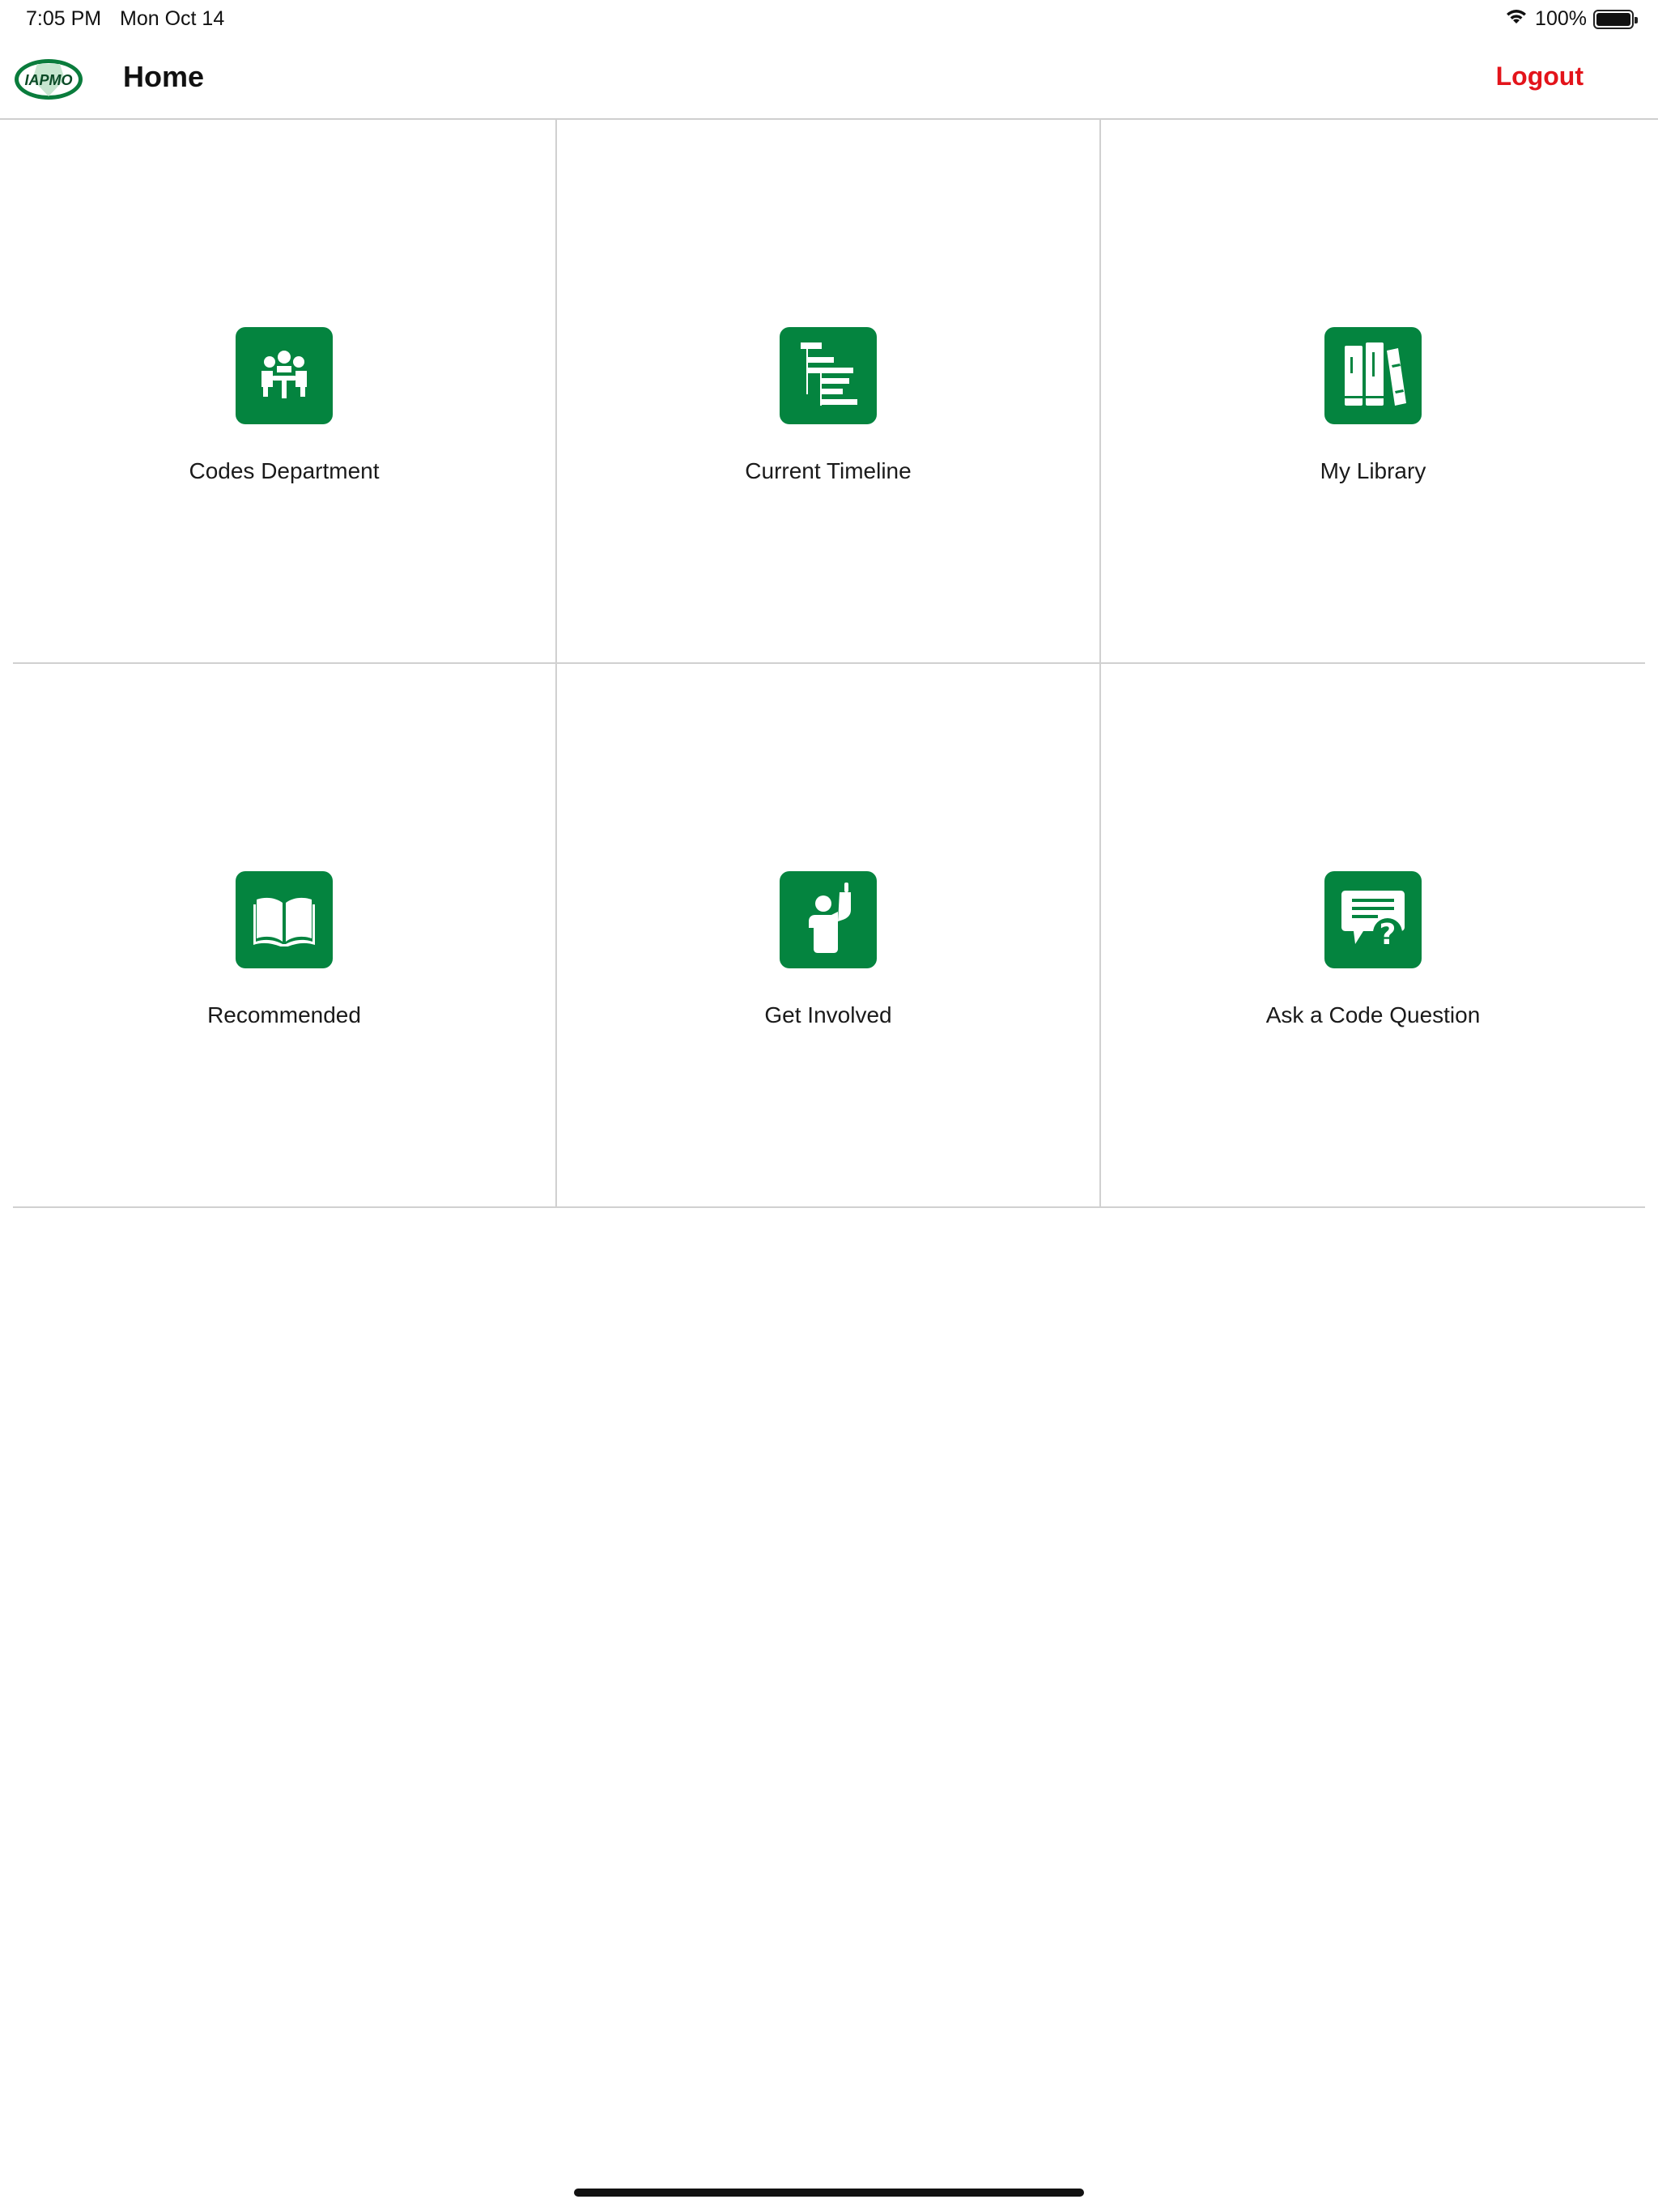  I want to click on battery-icon, so click(1615, 19).